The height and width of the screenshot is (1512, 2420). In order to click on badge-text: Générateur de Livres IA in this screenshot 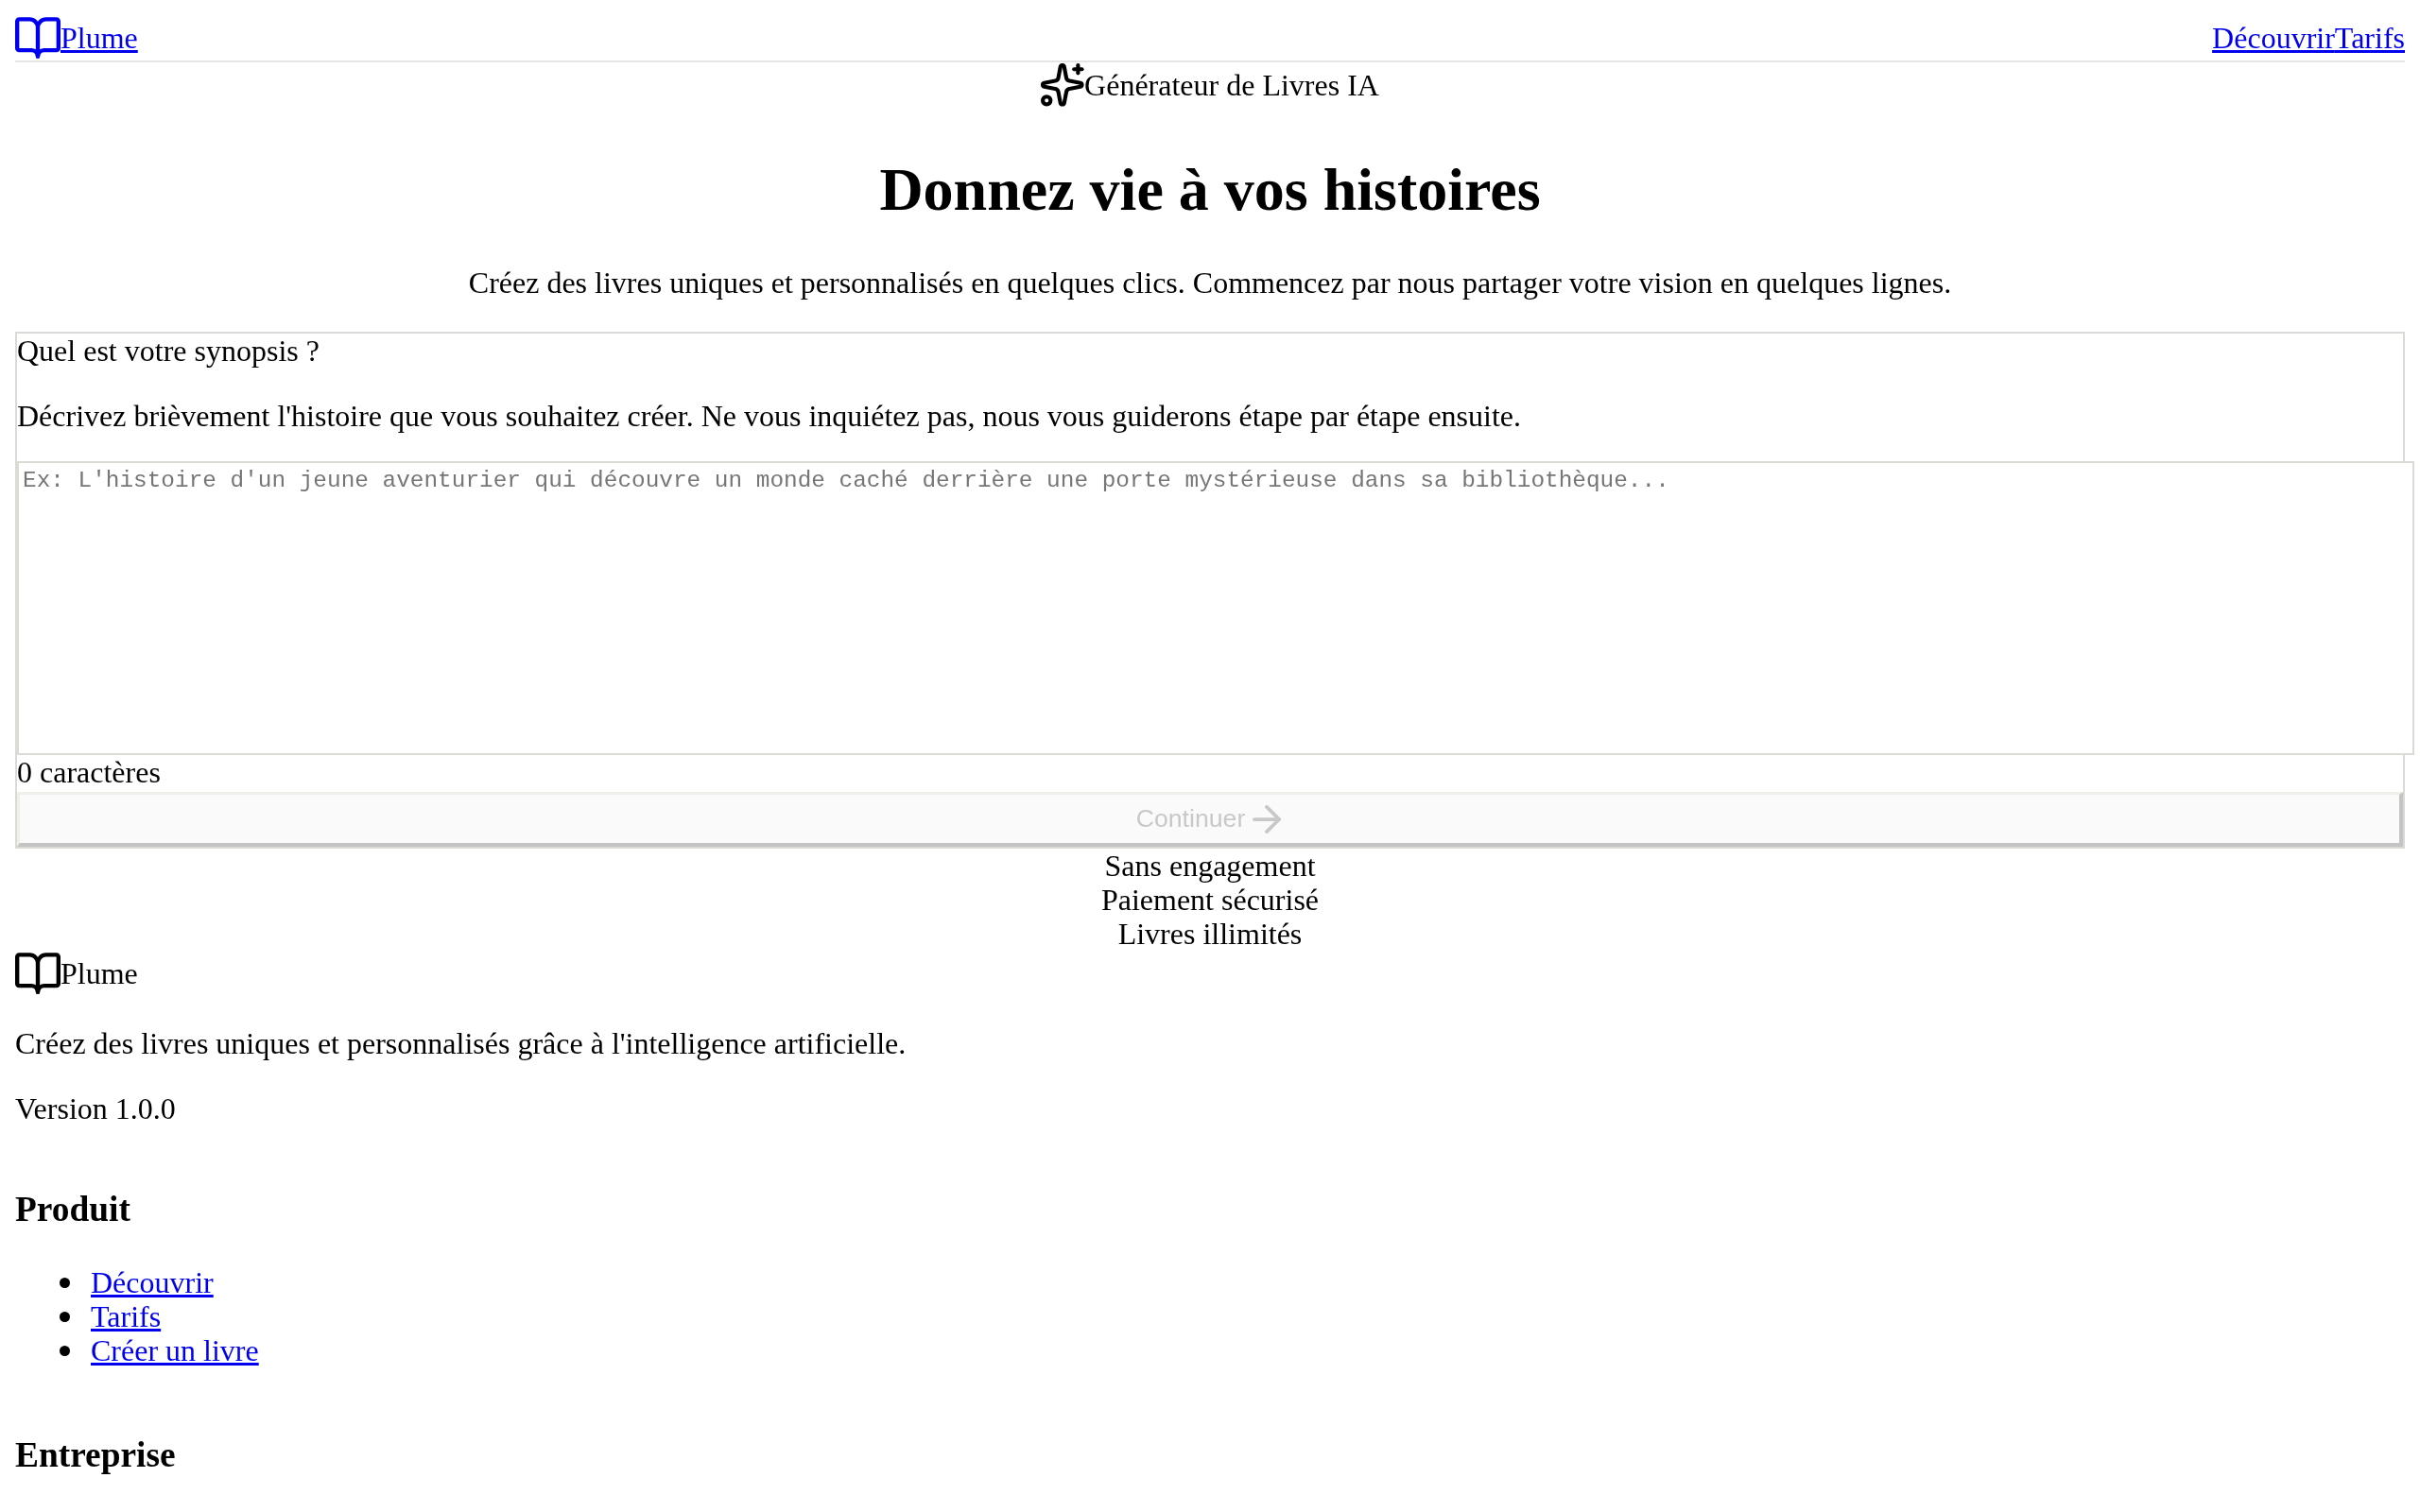, I will do `click(1231, 85)`.